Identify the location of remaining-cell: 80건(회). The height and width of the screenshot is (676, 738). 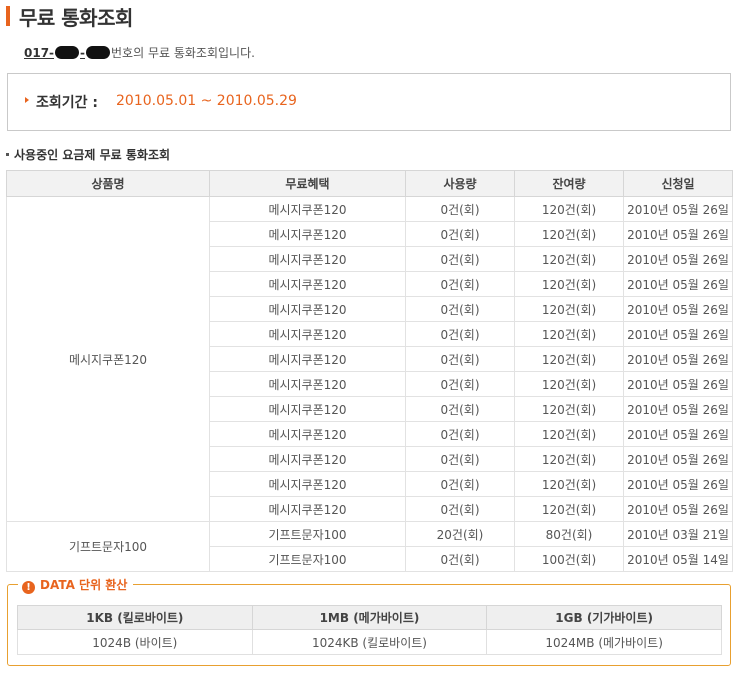
(569, 534).